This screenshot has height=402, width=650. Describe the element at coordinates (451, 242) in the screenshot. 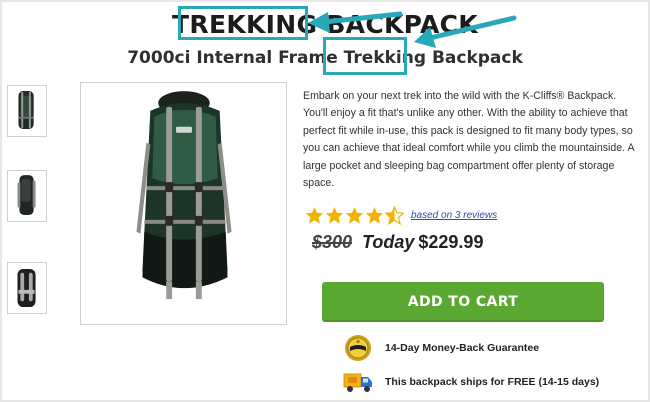

I see `sale-price: $229.99` at that location.